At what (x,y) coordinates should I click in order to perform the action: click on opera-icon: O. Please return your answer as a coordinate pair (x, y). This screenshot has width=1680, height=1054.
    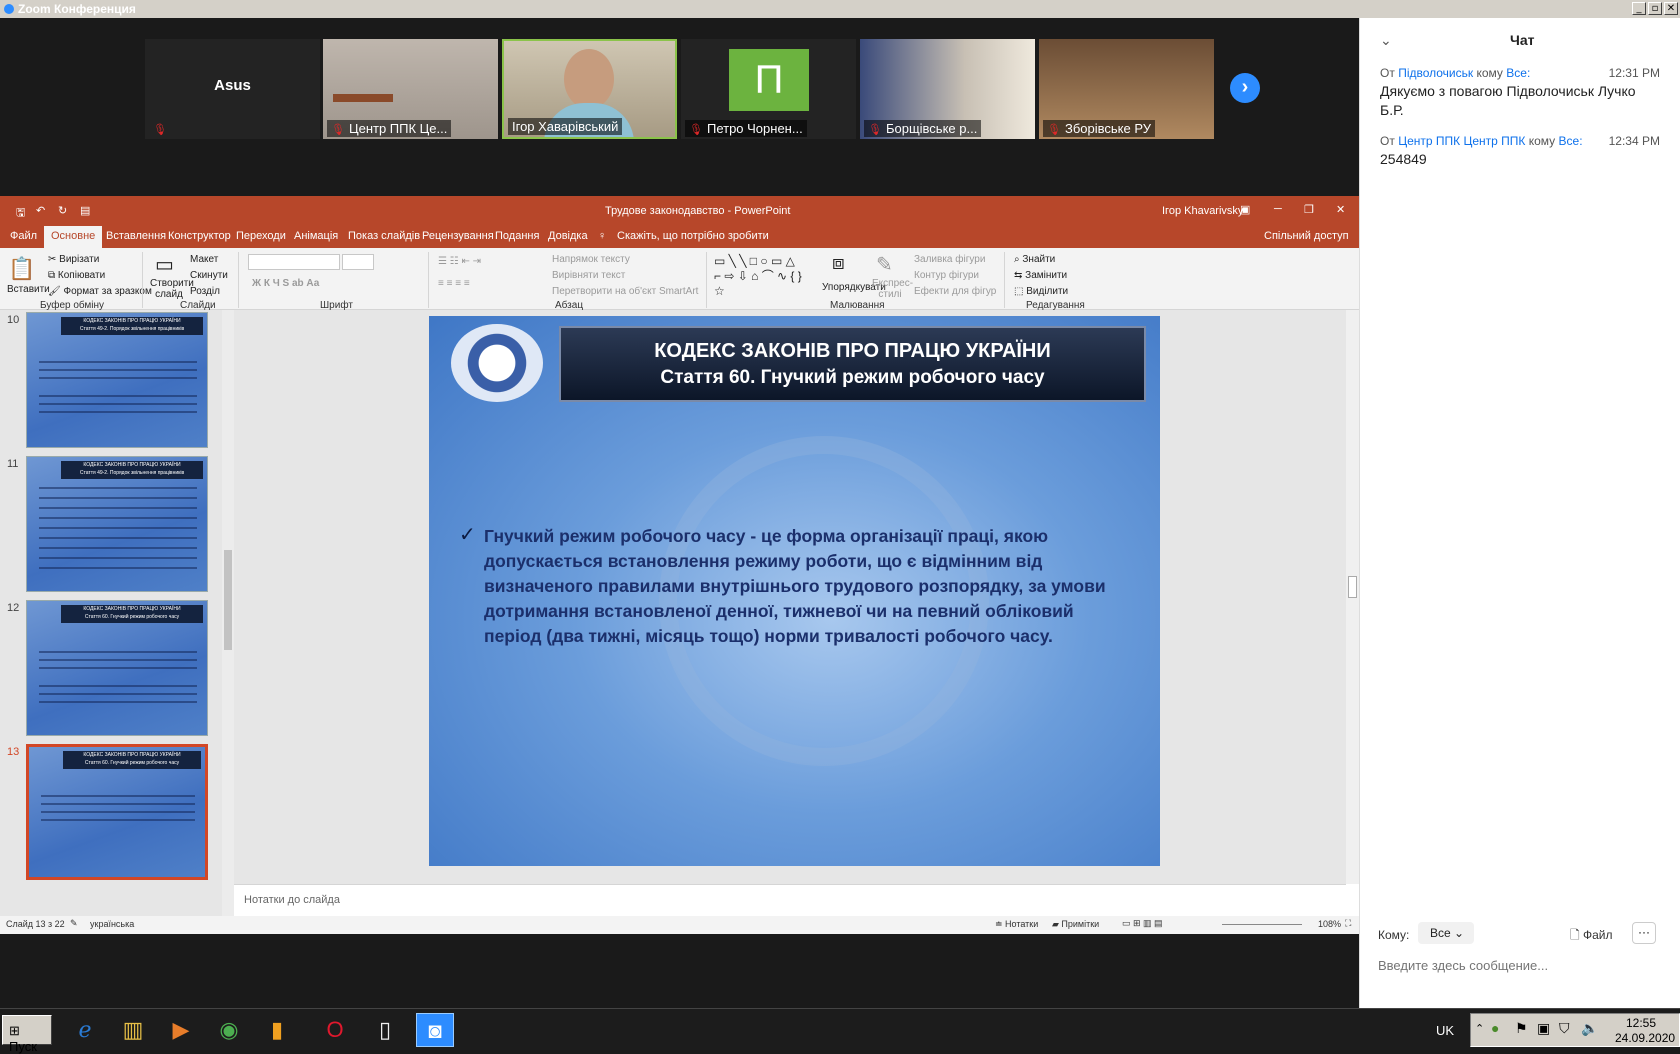
    Looking at the image, I should click on (335, 1030).